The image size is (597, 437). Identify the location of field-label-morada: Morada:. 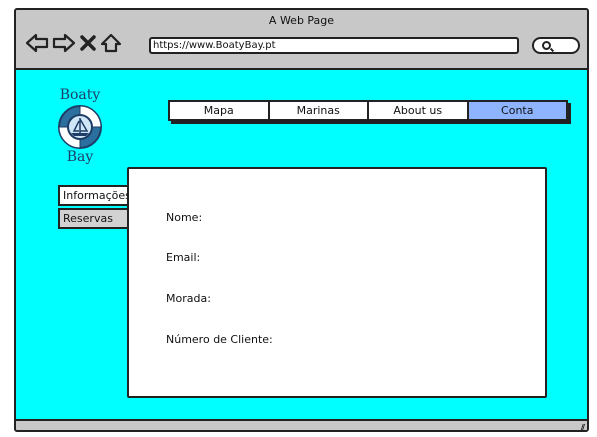
(188, 298).